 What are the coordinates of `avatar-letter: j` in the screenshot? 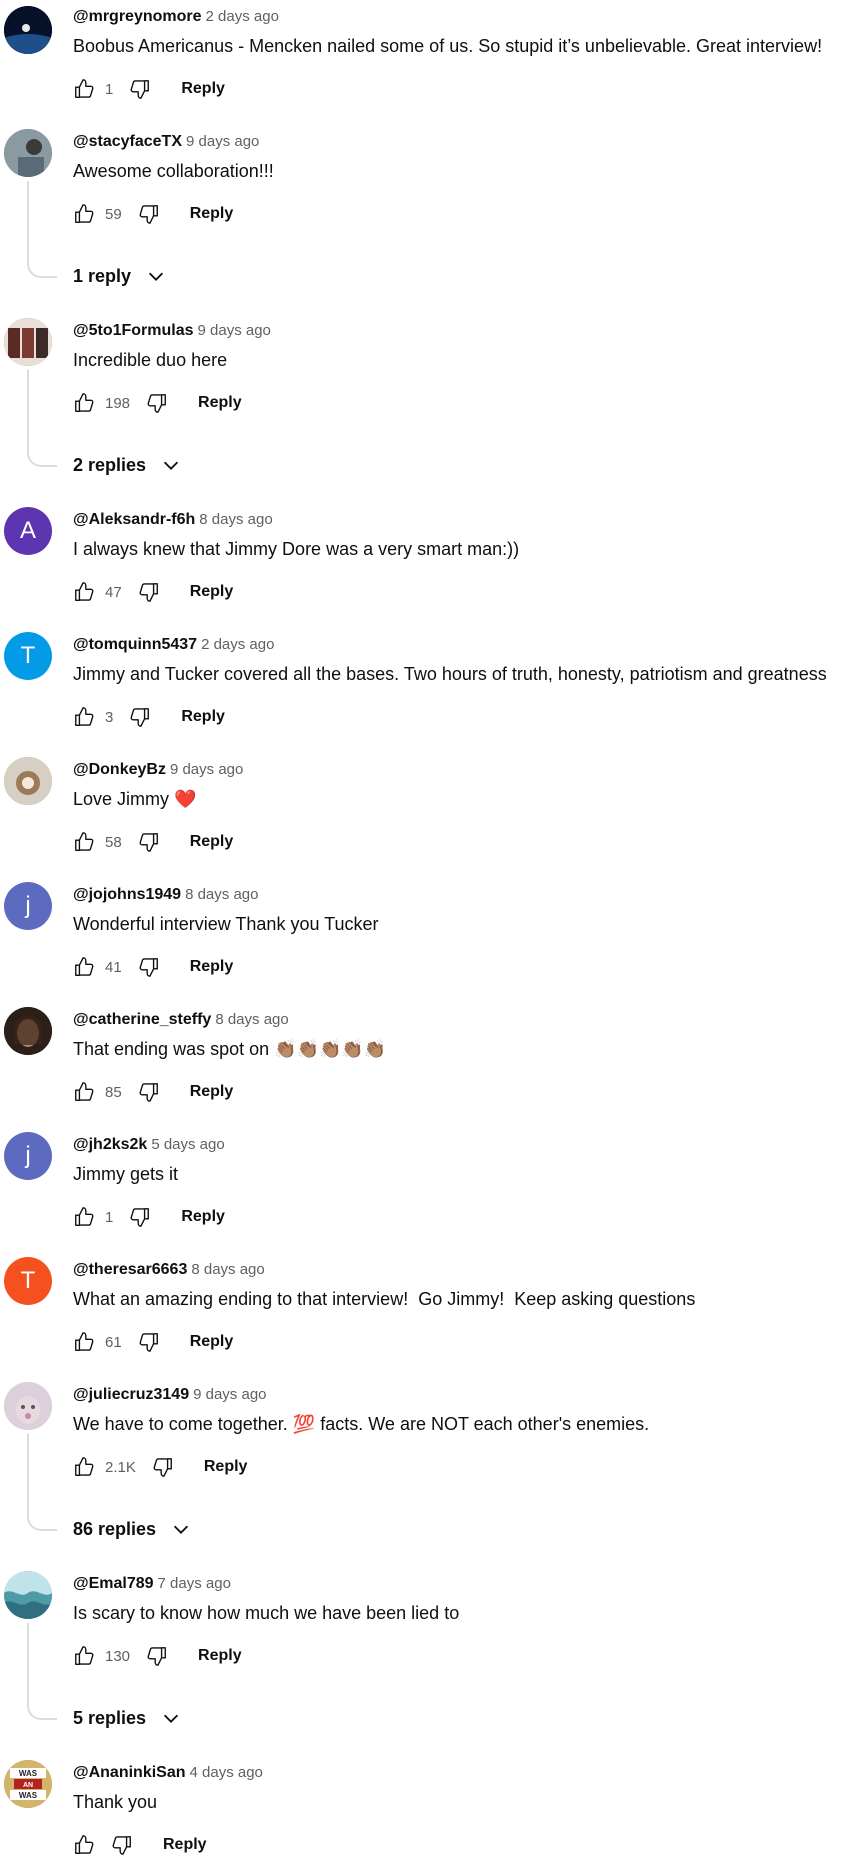 It's located at (28, 905).